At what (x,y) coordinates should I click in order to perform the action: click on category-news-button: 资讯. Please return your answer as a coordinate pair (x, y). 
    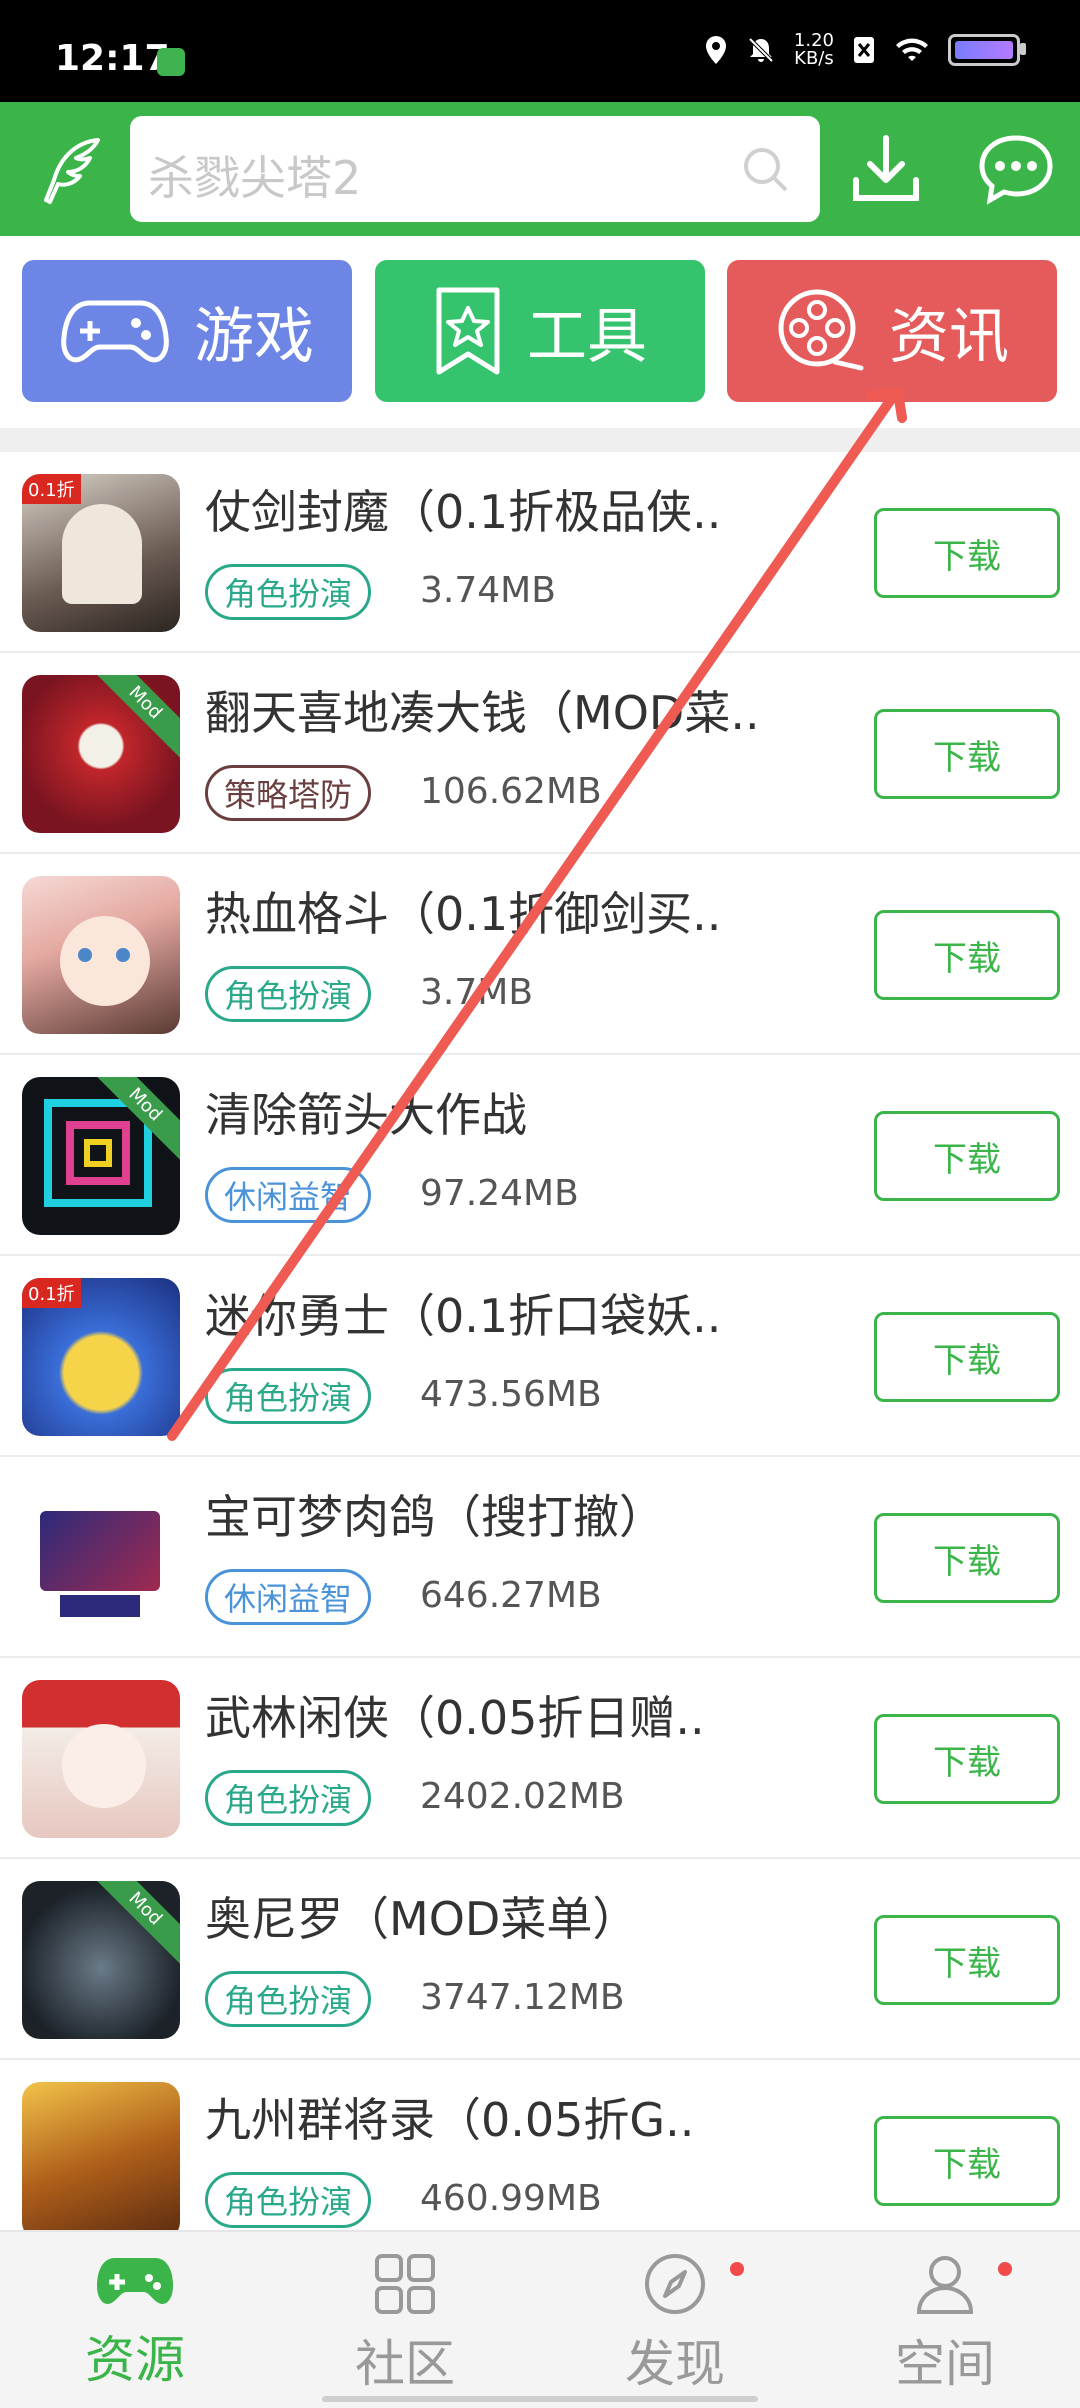
    Looking at the image, I should click on (892, 331).